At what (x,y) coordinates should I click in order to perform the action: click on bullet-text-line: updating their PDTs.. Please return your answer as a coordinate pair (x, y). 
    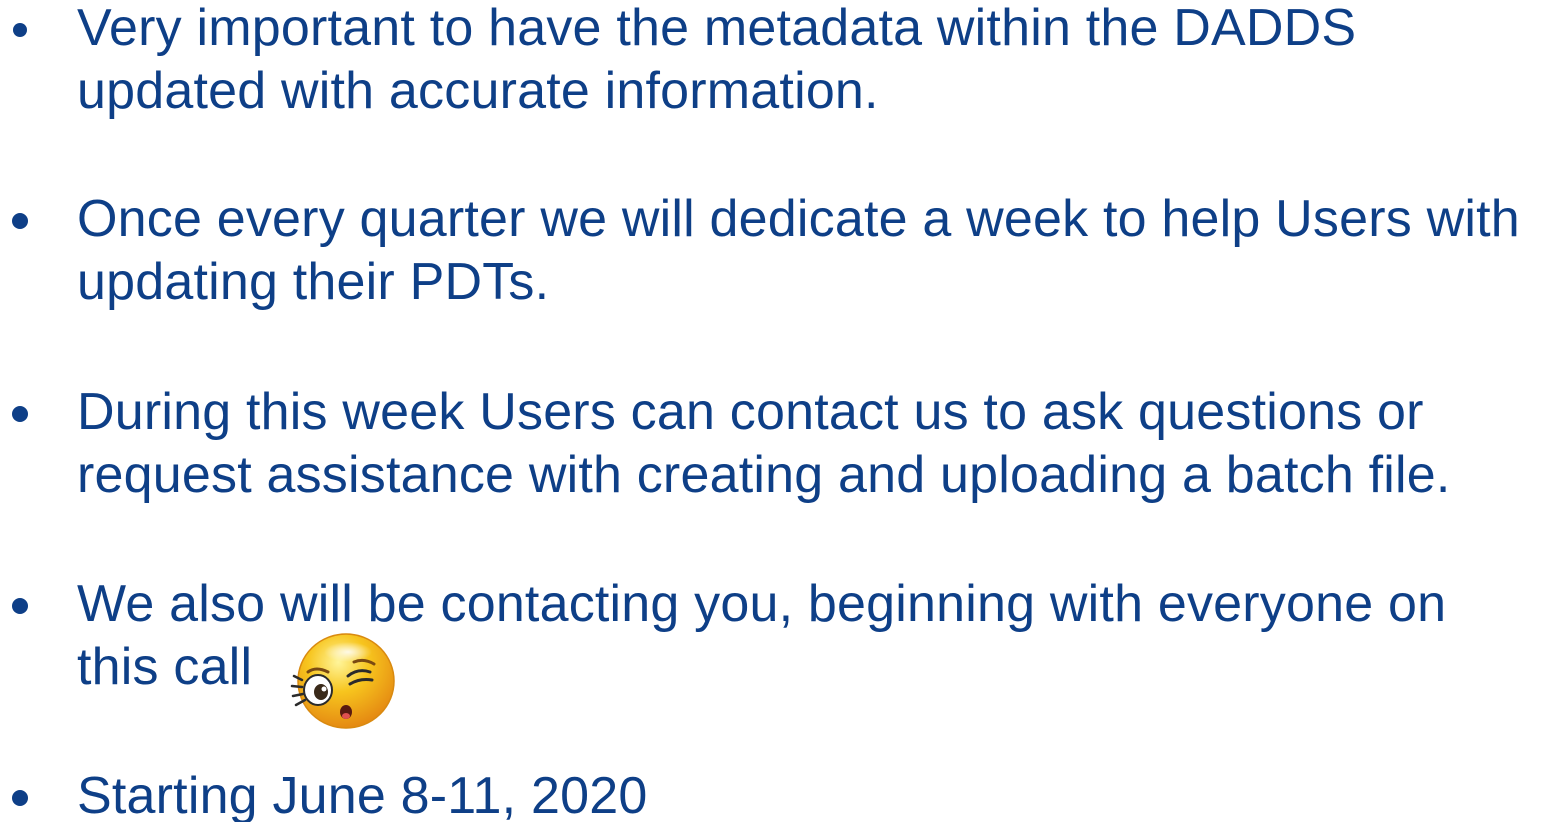
    Looking at the image, I should click on (313, 282).